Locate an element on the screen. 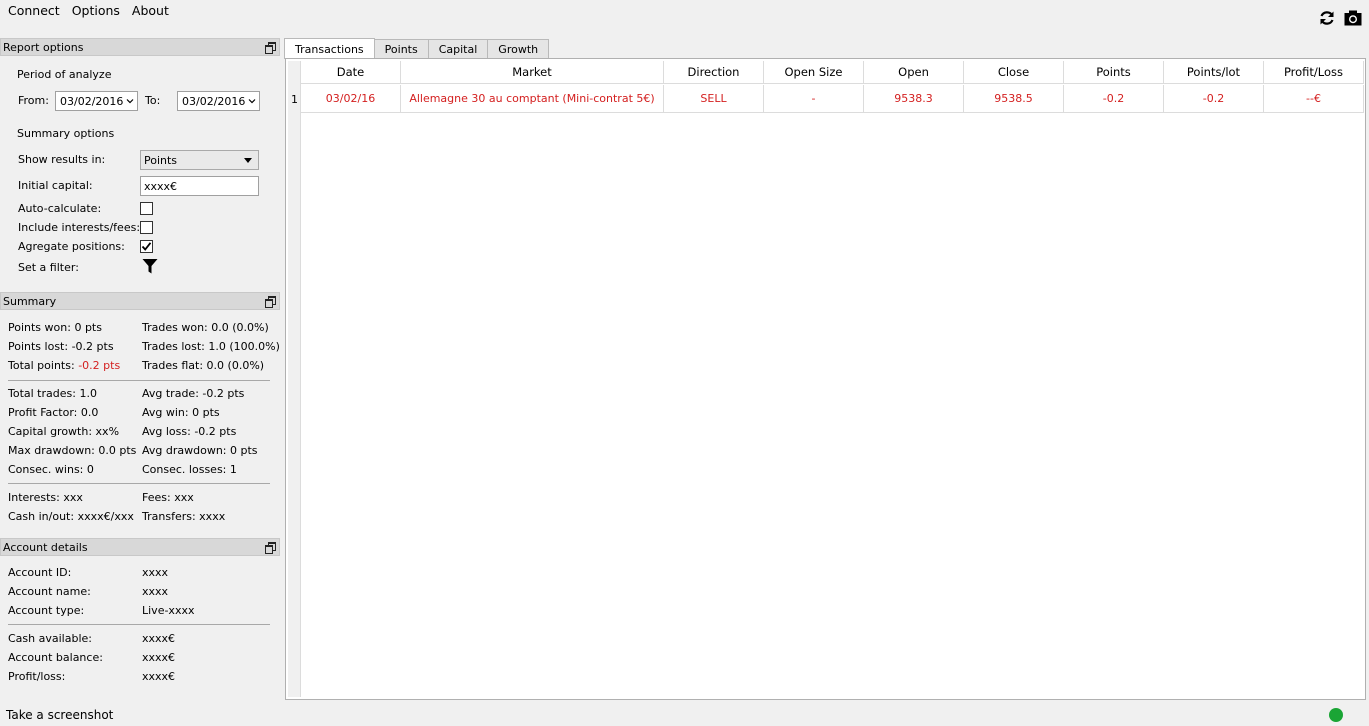 This screenshot has width=1369, height=726. account-name-label: Account name: is located at coordinates (49, 591).